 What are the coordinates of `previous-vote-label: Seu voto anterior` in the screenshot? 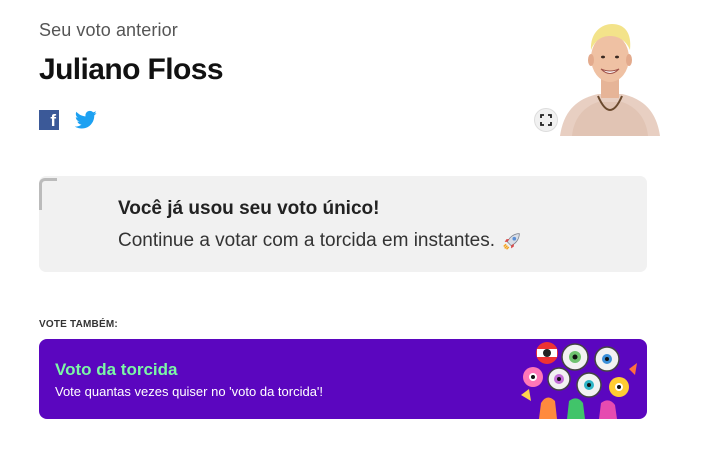 It's located at (108, 30).